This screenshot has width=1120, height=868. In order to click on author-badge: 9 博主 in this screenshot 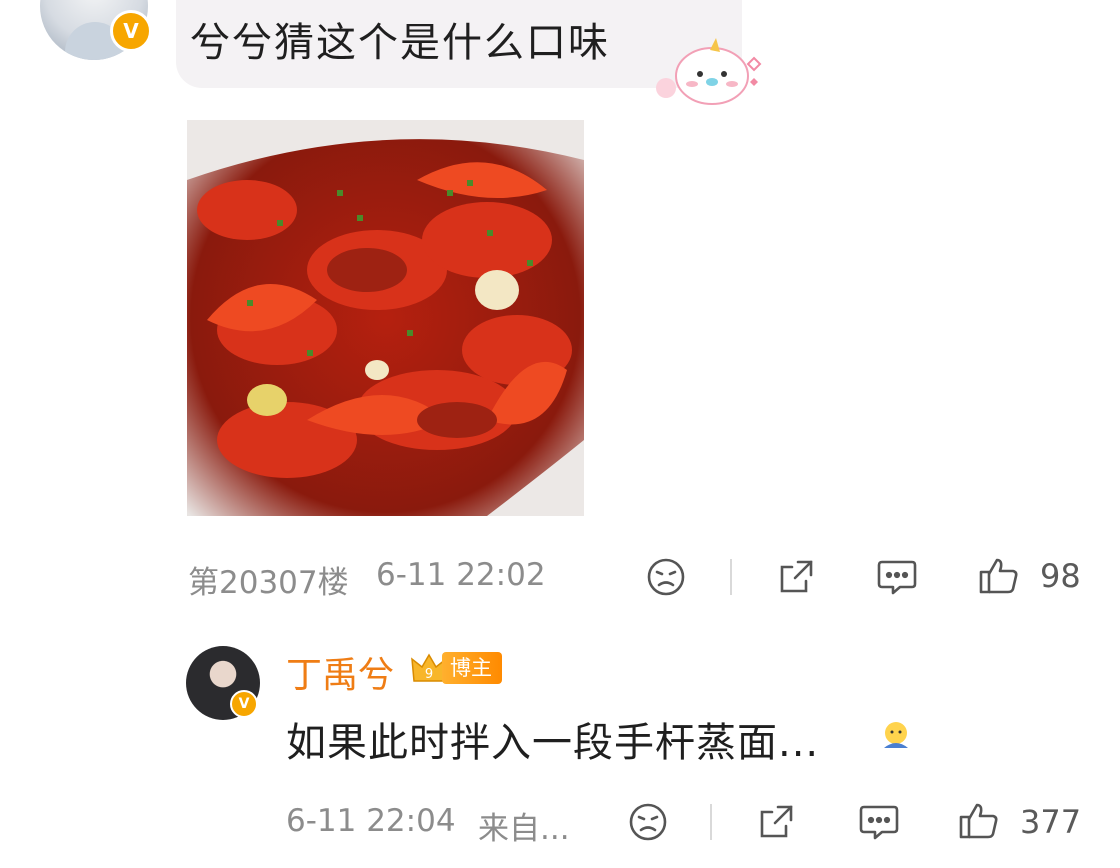, I will do `click(456, 668)`.